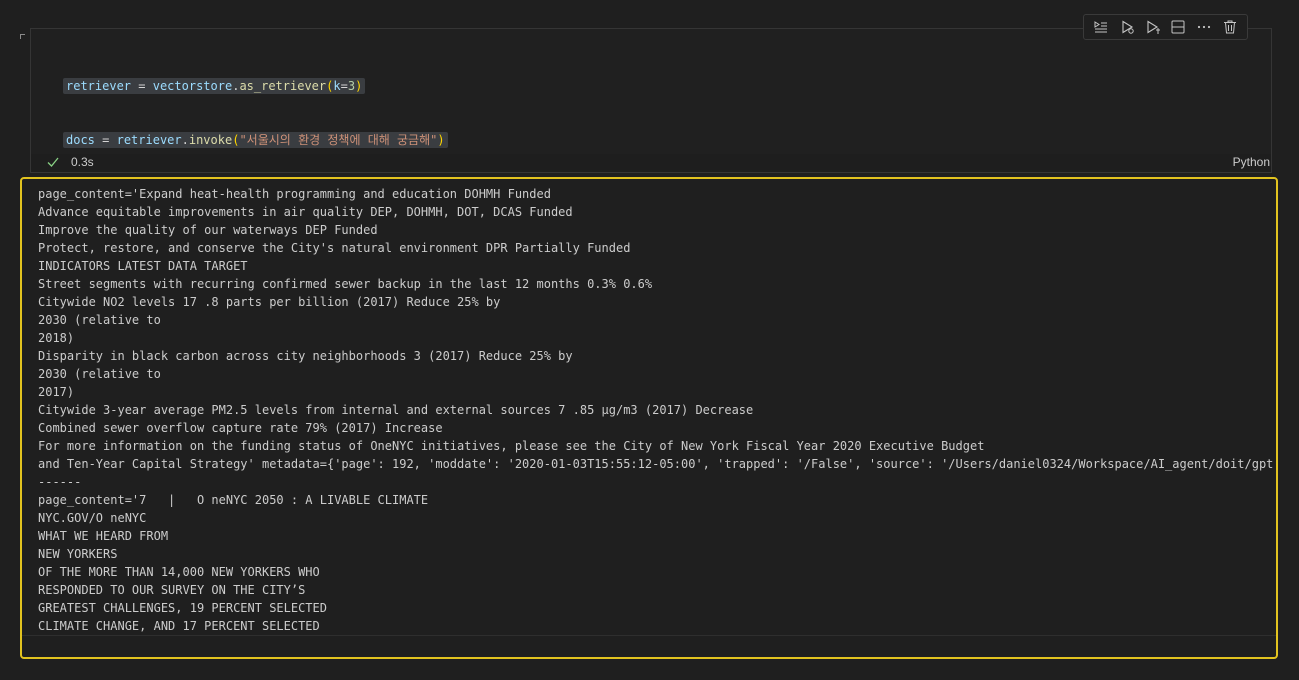 Image resolution: width=1299 pixels, height=680 pixels. What do you see at coordinates (192, 86) in the screenshot?
I see `code-token: vectorstore` at bounding box center [192, 86].